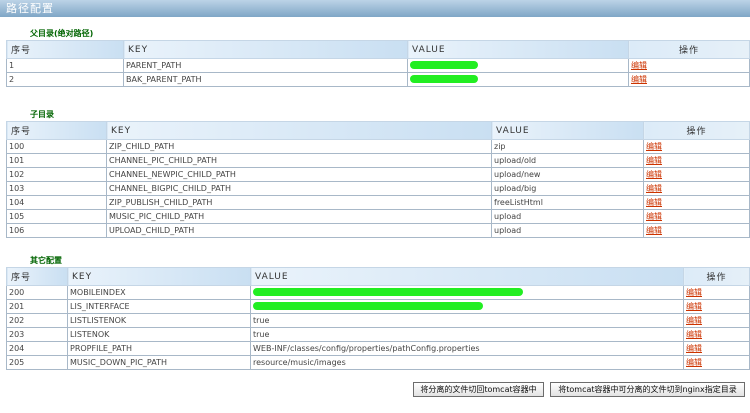 Image resolution: width=750 pixels, height=413 pixels. Describe the element at coordinates (567, 160) in the screenshot. I see `row-value: upload/old` at that location.